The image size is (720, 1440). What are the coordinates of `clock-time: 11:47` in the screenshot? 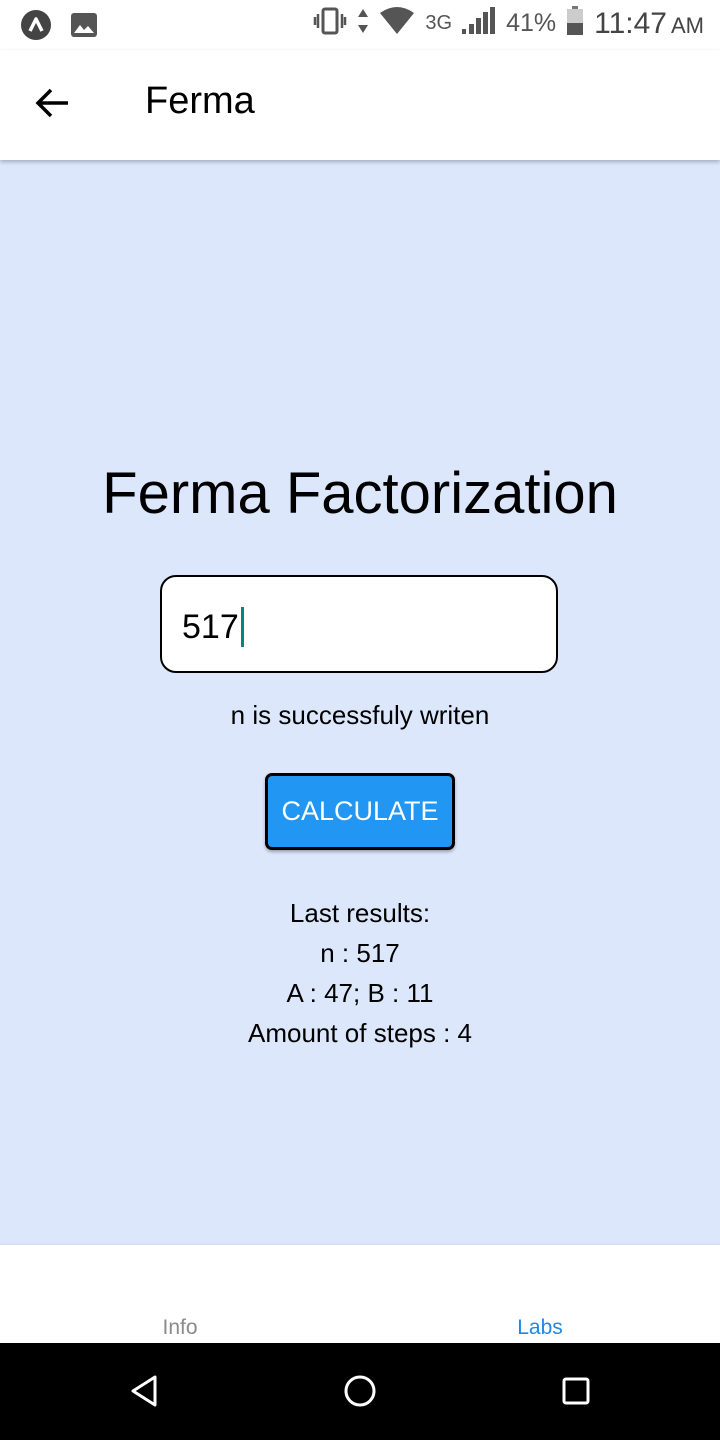 It's located at (630, 23).